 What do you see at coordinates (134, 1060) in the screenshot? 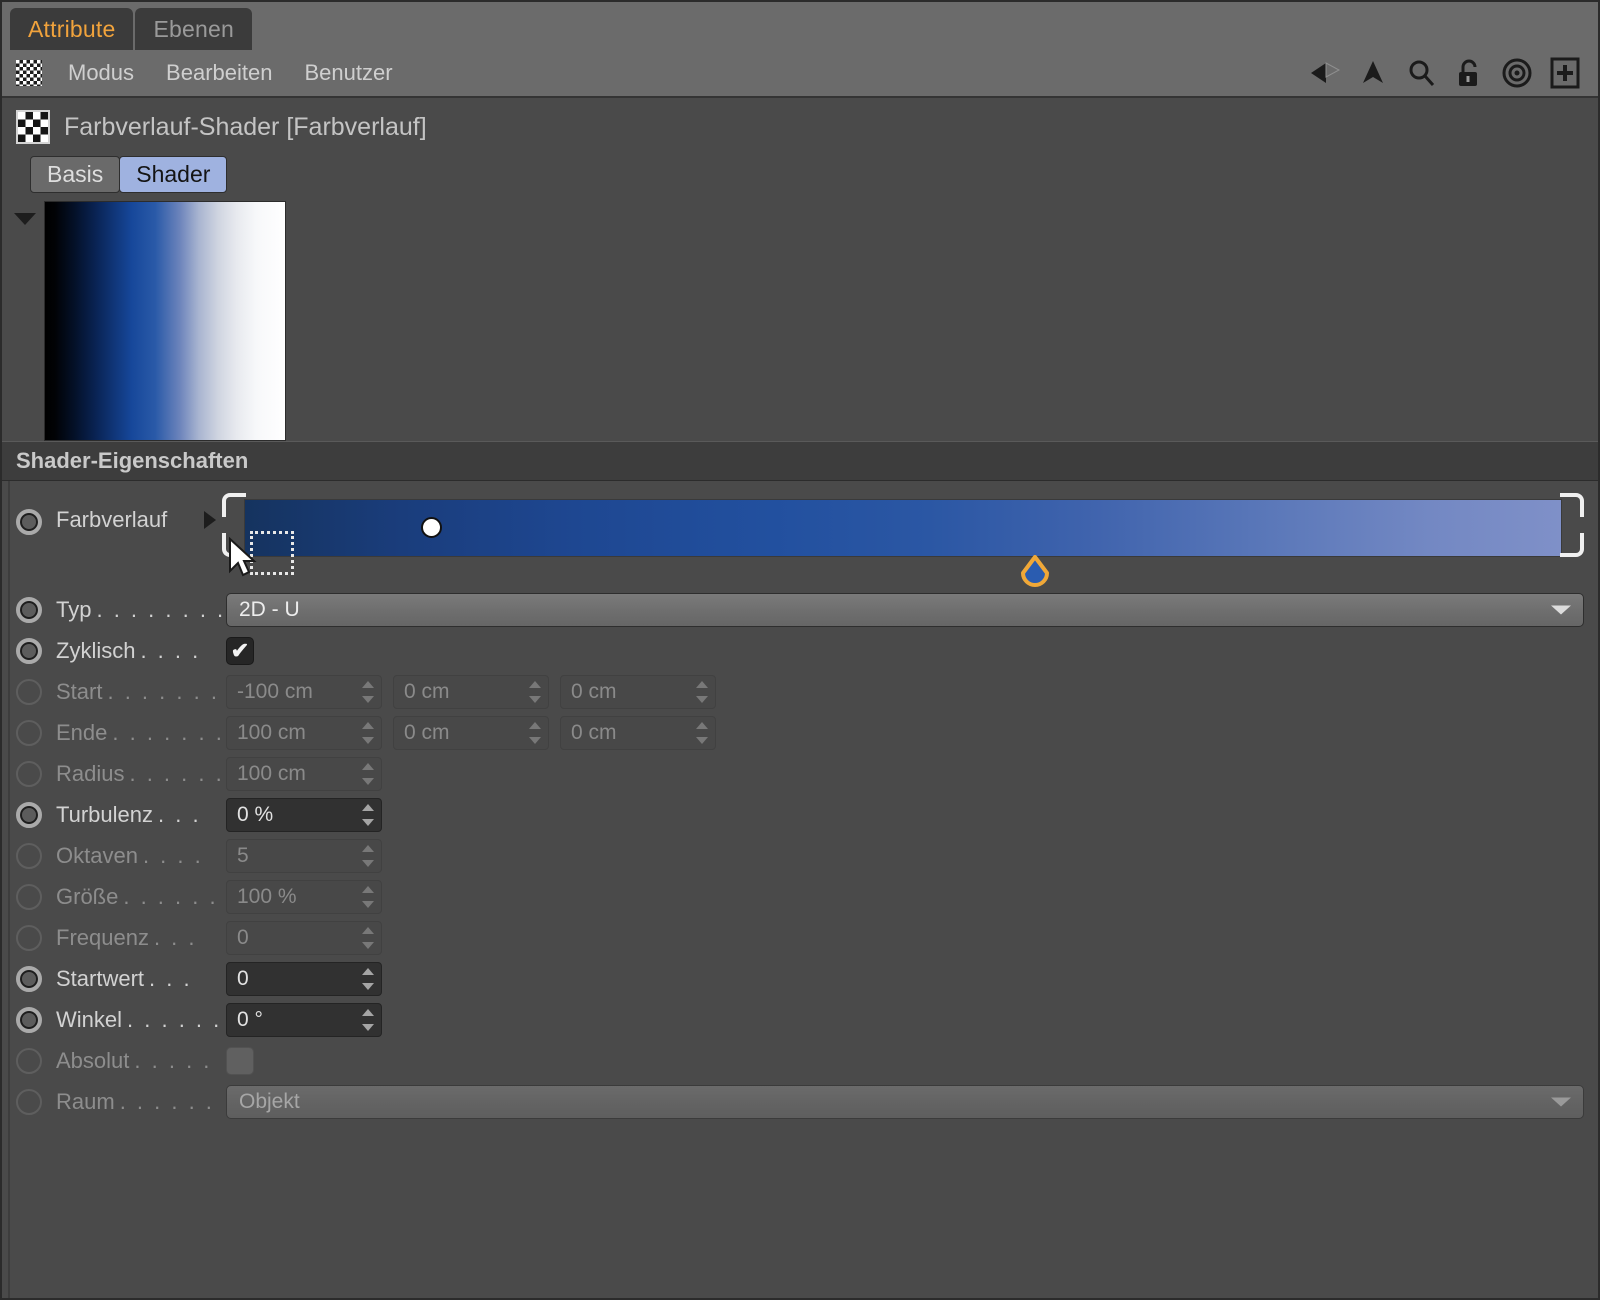
I see `row-absolut-label: Absolut. . . . .` at bounding box center [134, 1060].